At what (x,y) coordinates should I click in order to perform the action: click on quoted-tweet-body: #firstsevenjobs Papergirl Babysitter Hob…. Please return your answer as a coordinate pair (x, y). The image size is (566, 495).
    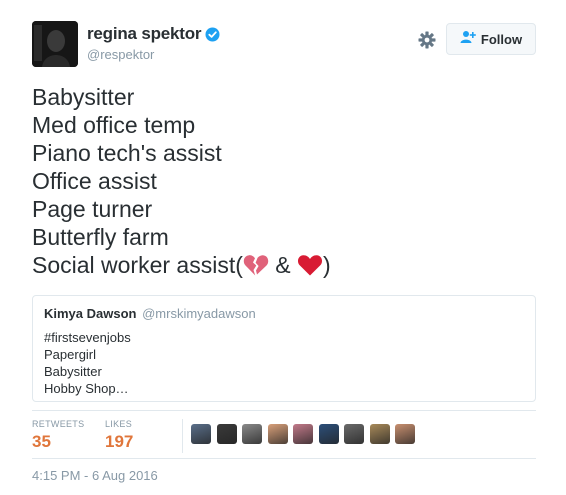
    Looking at the image, I should click on (284, 363).